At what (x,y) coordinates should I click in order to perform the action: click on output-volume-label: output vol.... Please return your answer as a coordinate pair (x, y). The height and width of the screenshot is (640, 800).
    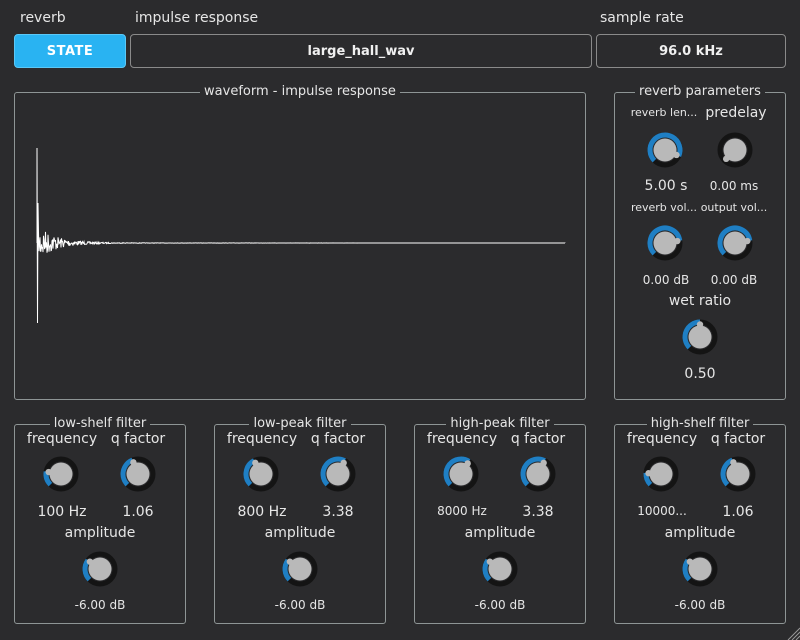
    Looking at the image, I should click on (734, 207).